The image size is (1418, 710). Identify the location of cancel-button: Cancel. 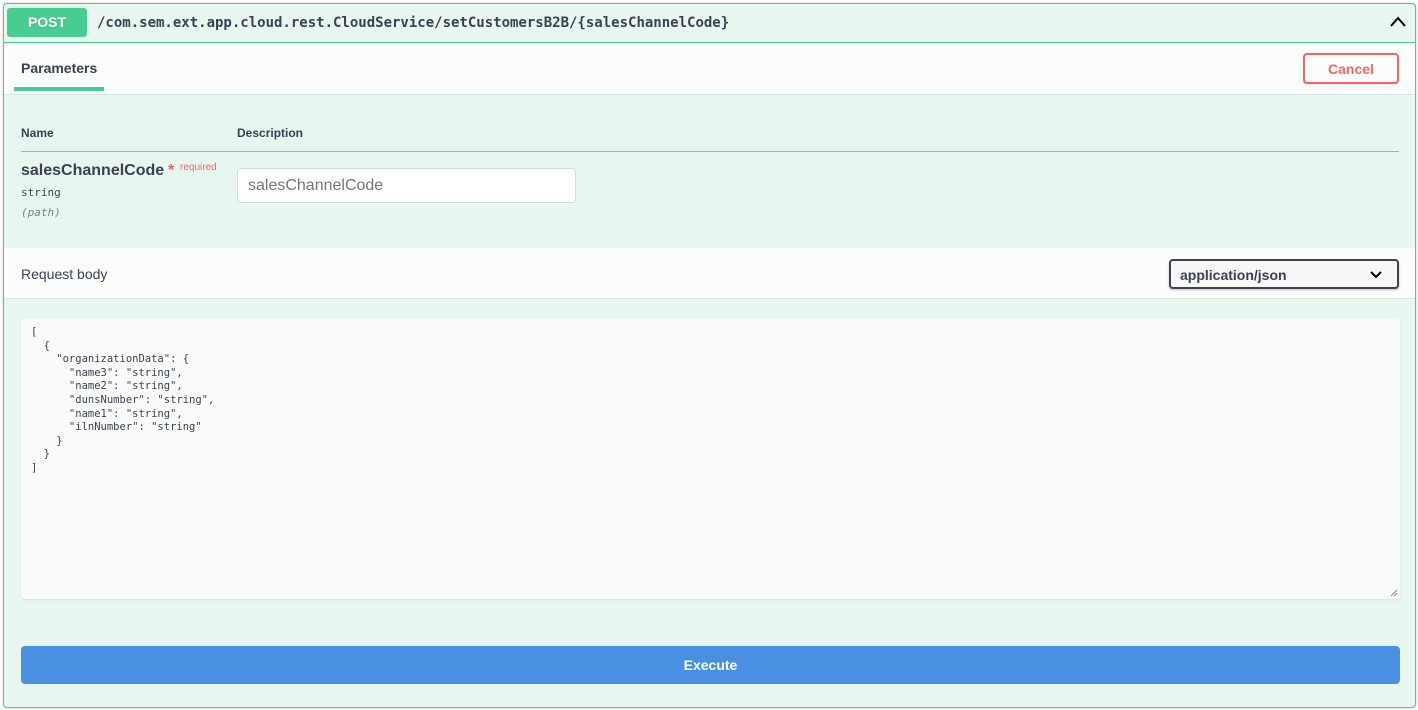
(1351, 68).